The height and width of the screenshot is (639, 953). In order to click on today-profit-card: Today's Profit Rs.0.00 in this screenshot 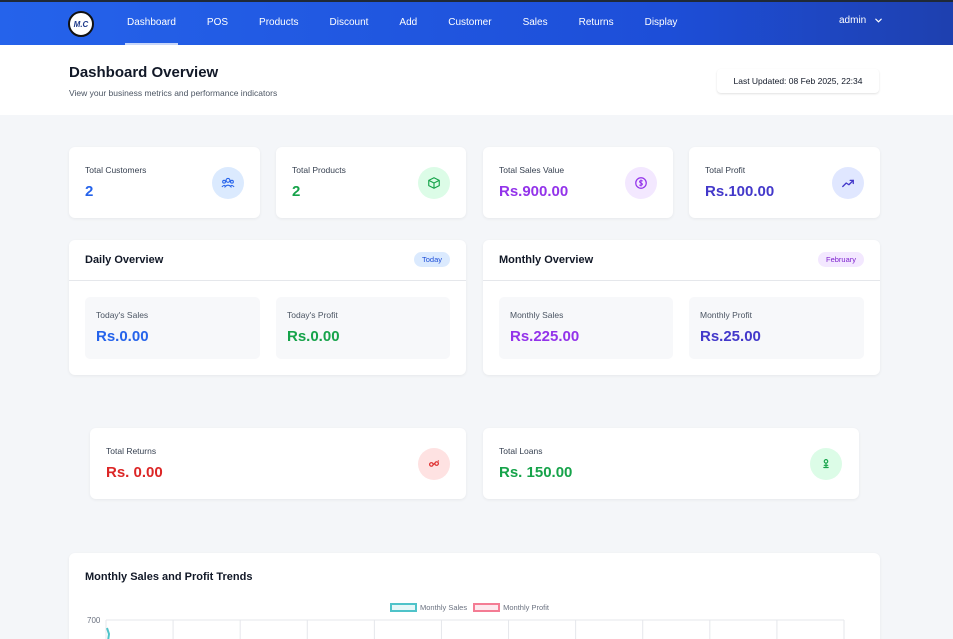, I will do `click(363, 328)`.